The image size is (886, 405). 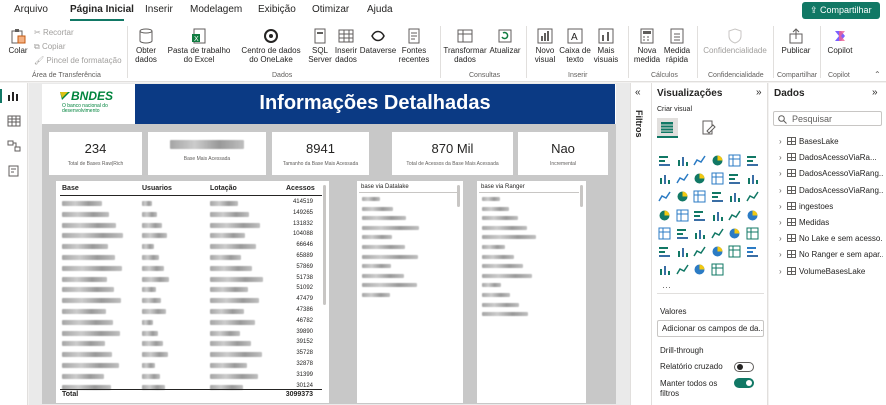 What do you see at coordinates (199, 46) in the screenshot?
I see `excel-button: X Pasta de trabalho do Excel` at bounding box center [199, 46].